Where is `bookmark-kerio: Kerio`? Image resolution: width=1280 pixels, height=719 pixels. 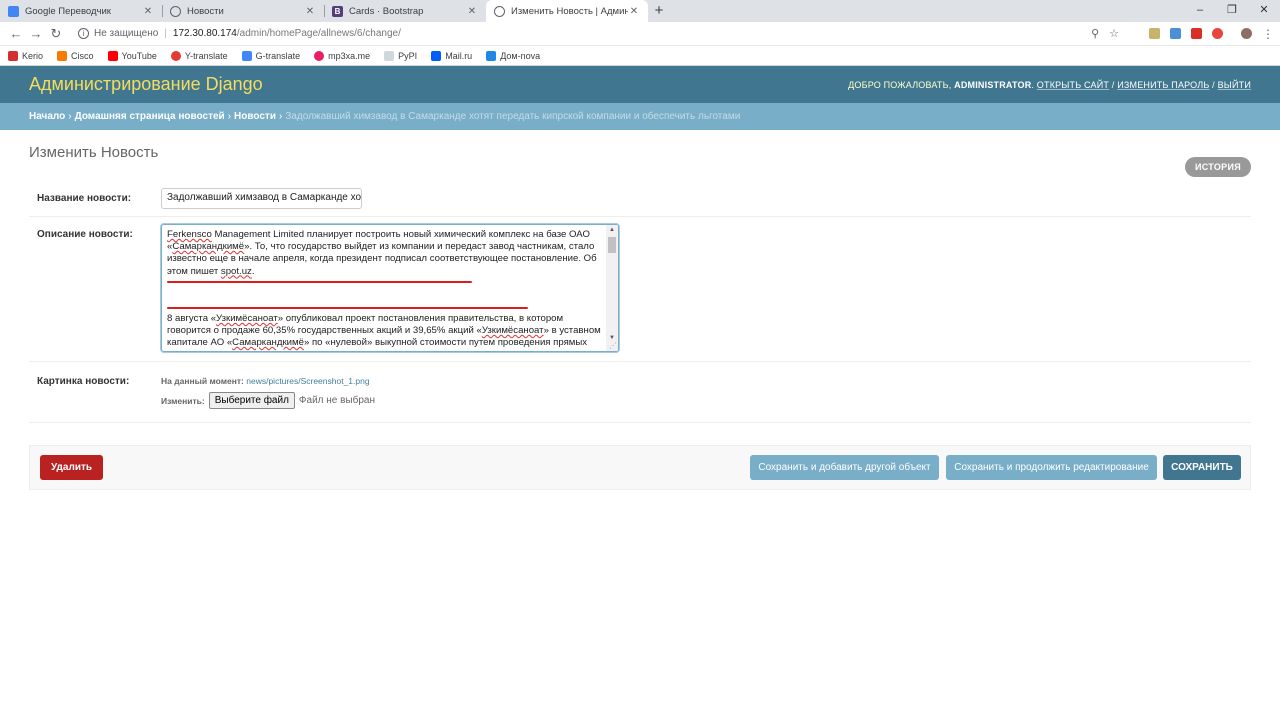
bookmark-kerio: Kerio is located at coordinates (26, 55).